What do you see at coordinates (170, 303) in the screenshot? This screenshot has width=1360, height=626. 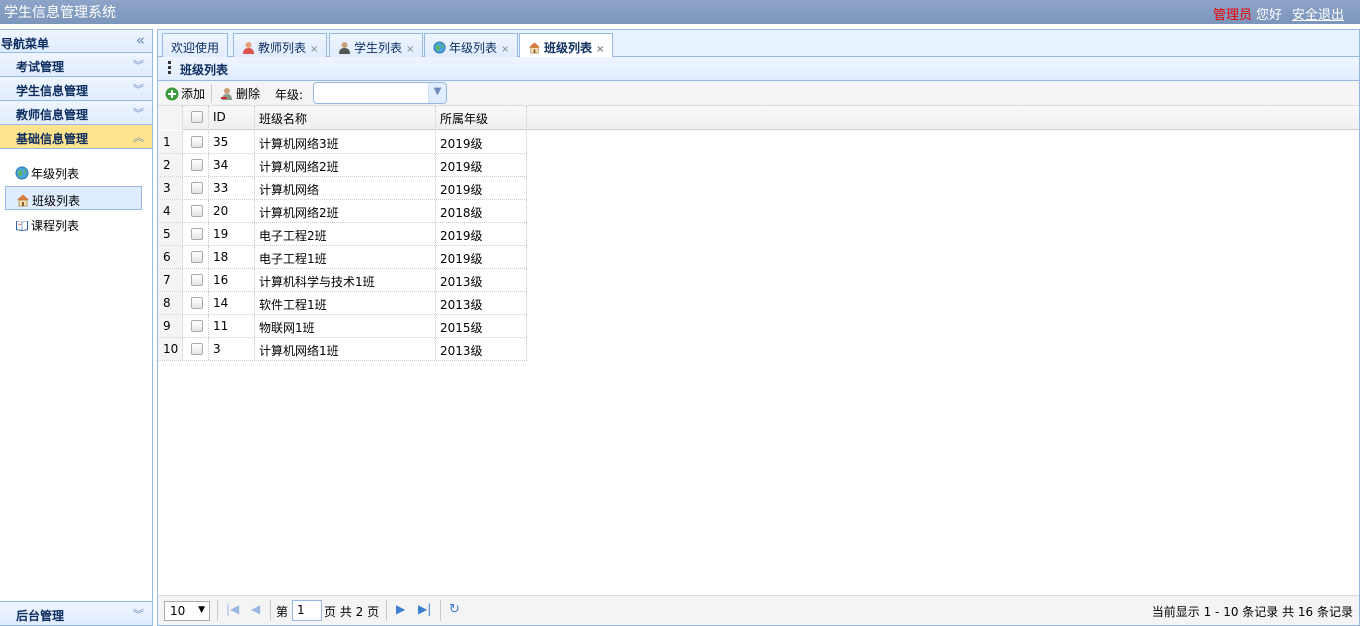 I see `row-number: 8` at bounding box center [170, 303].